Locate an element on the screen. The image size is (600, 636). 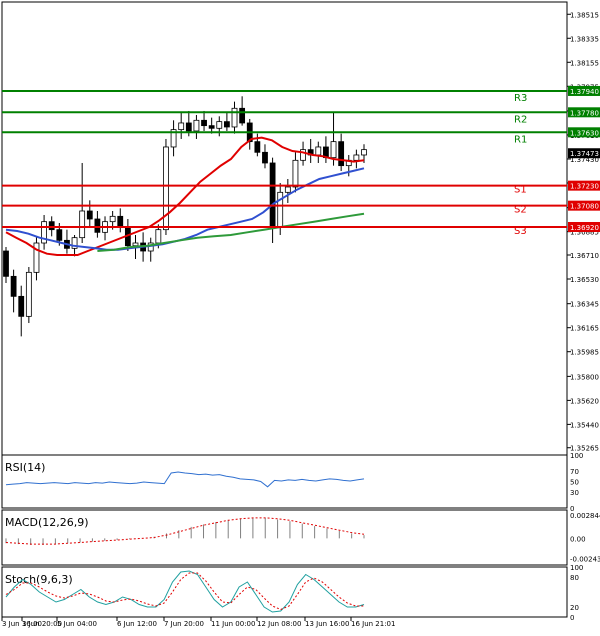
time-tick-label: 12 Jun 08:00 is located at coordinates (279, 624).